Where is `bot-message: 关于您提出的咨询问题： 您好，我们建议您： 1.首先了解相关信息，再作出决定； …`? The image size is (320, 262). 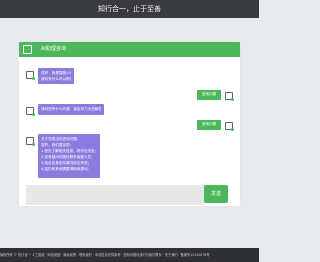
bot-message: 关于您提出的咨询问题： 您好，我们建议您： 1.首先了解相关信息，再作出决定； … is located at coordinates (69, 156).